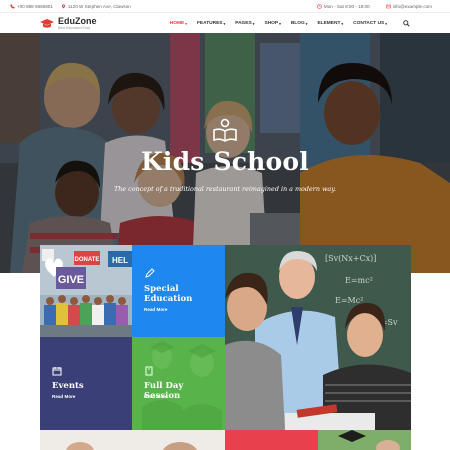 Image resolution: width=450 pixels, height=450 pixels. I want to click on hours-text: Mon - Sat 8:00 - 18:00, so click(346, 6).